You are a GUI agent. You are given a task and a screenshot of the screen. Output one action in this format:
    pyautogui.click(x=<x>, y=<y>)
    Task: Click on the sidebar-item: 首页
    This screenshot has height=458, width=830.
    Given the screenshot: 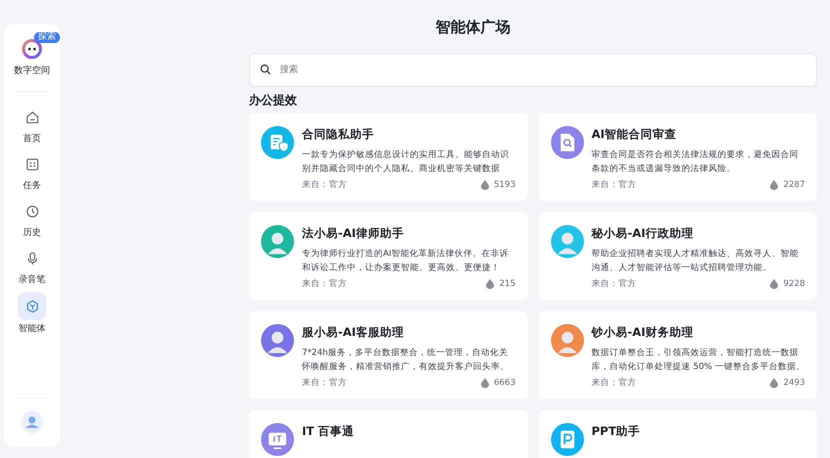 What is the action you would take?
    pyautogui.click(x=32, y=124)
    